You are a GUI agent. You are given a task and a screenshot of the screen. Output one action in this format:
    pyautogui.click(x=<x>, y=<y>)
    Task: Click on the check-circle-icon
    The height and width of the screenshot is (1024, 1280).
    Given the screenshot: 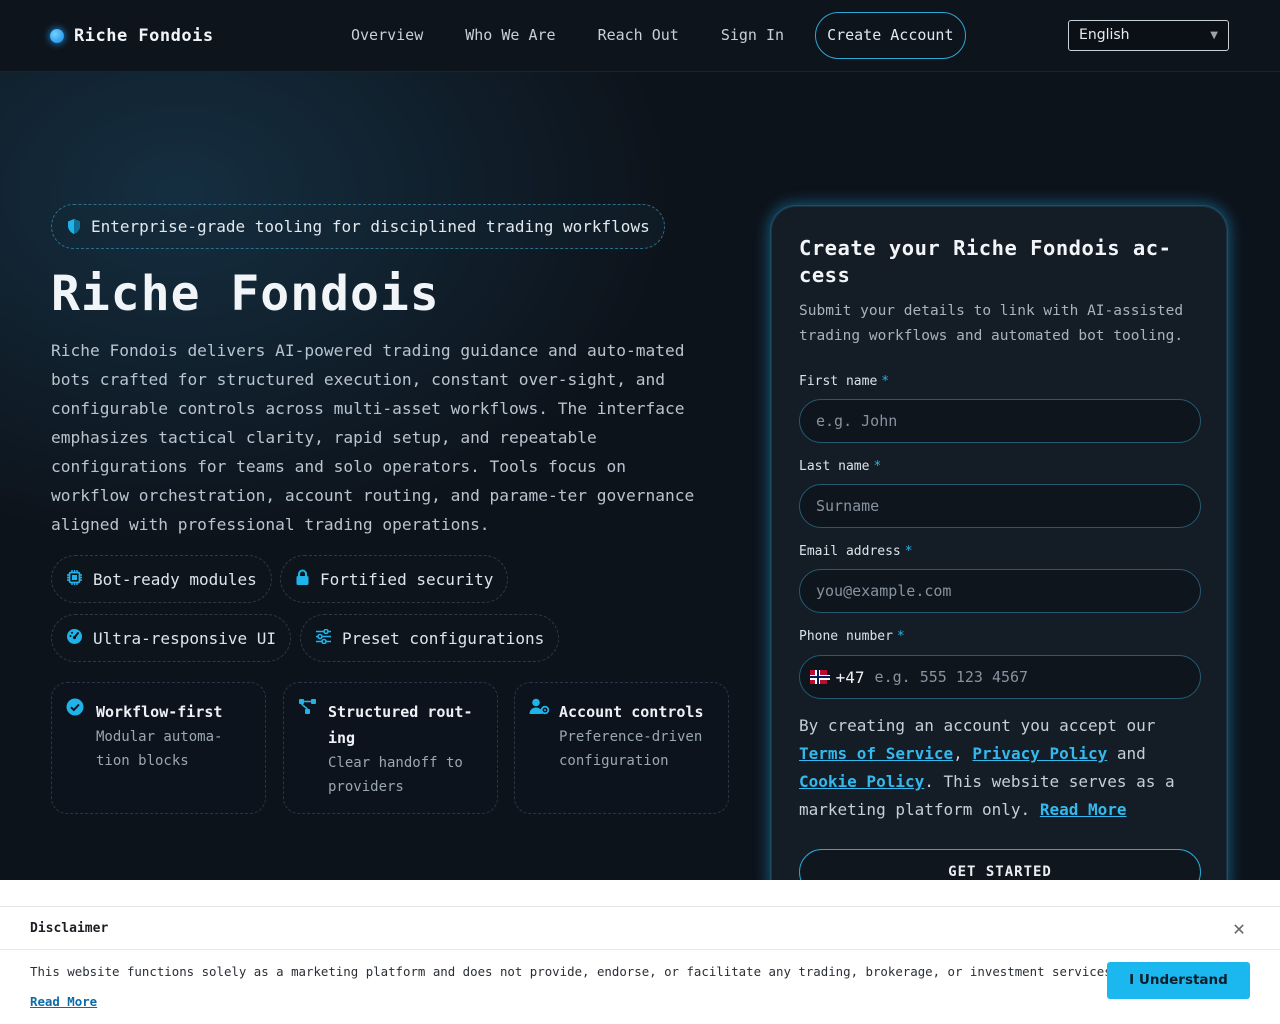 What is the action you would take?
    pyautogui.click(x=75, y=709)
    